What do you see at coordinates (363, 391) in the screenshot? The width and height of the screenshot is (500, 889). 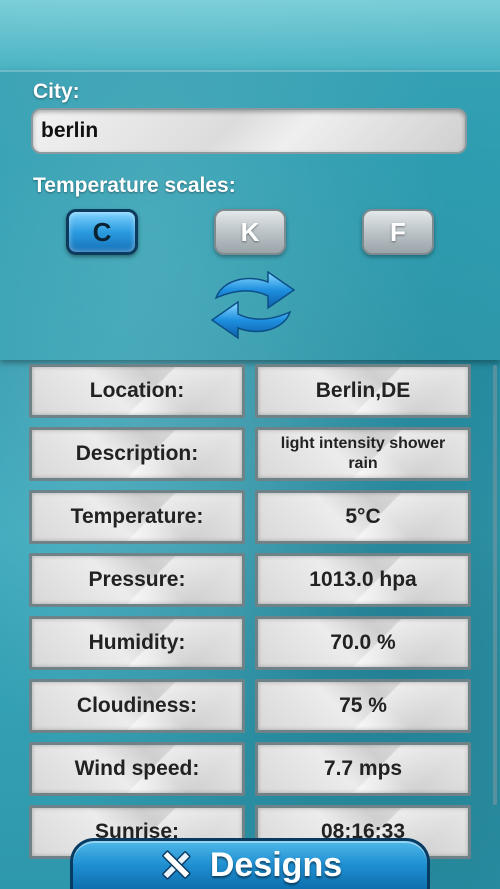 I see `location-value: Berlin,DE` at bounding box center [363, 391].